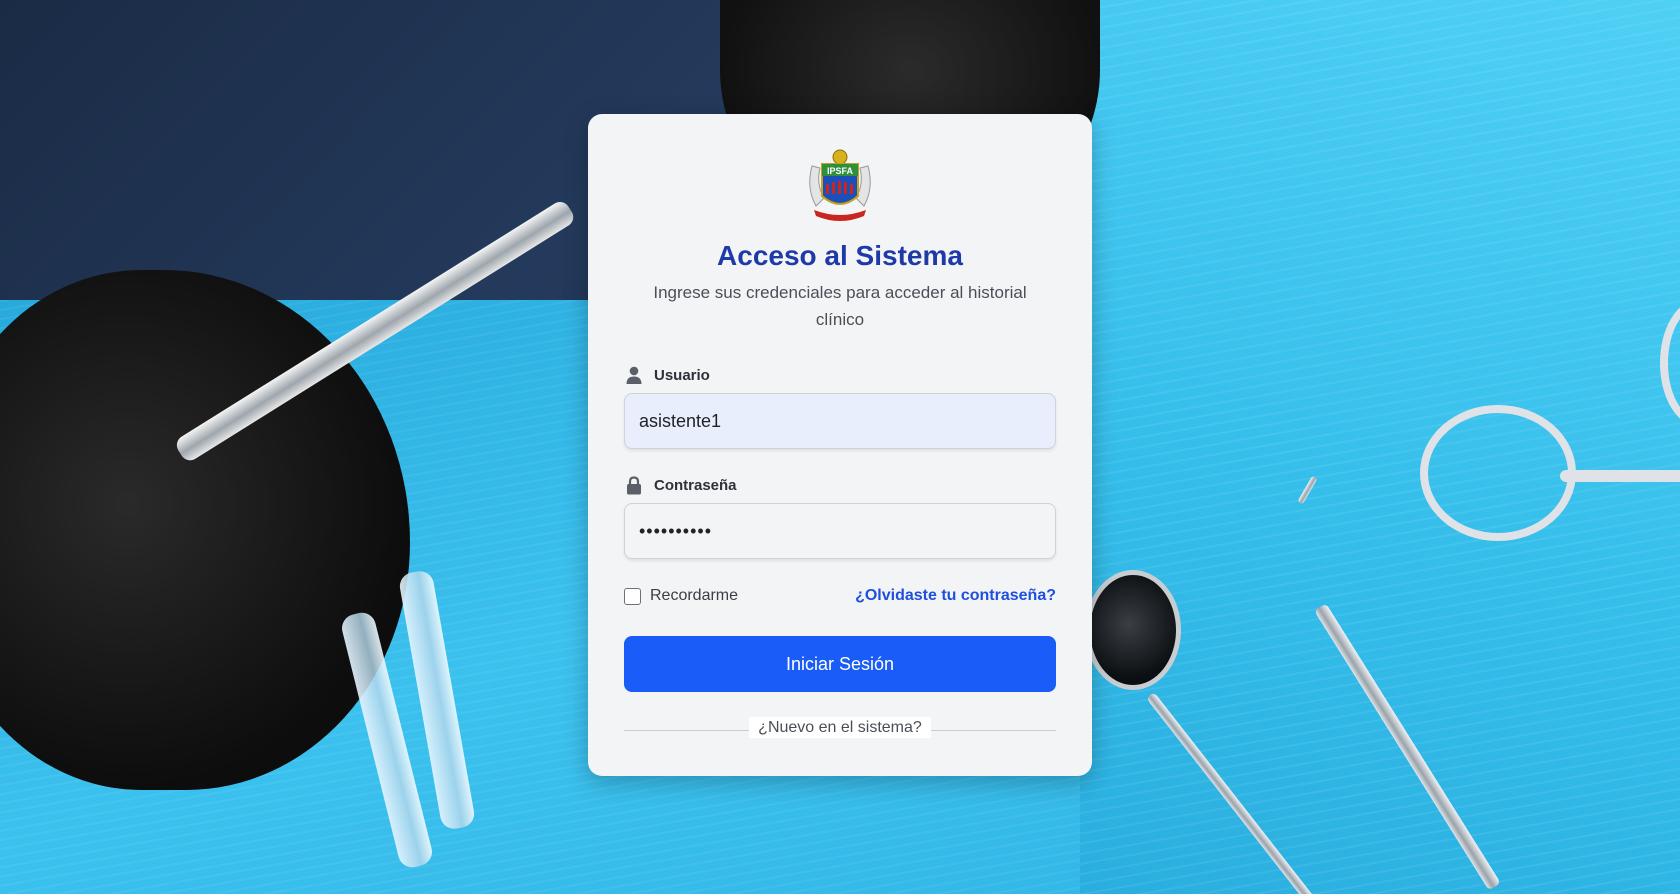 The height and width of the screenshot is (894, 1680). I want to click on login-button: Iniciar Sesión, so click(840, 664).